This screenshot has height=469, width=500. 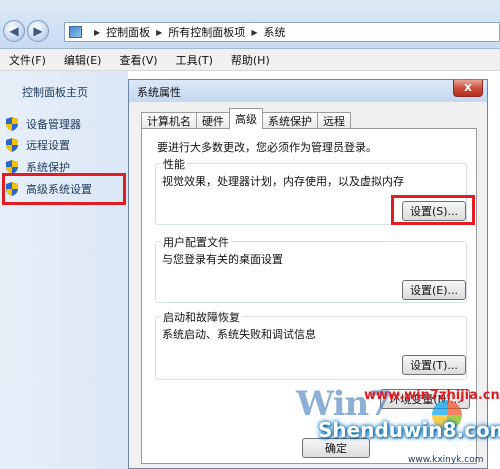 I want to click on arrow-left-icon: ◀, so click(x=14, y=31).